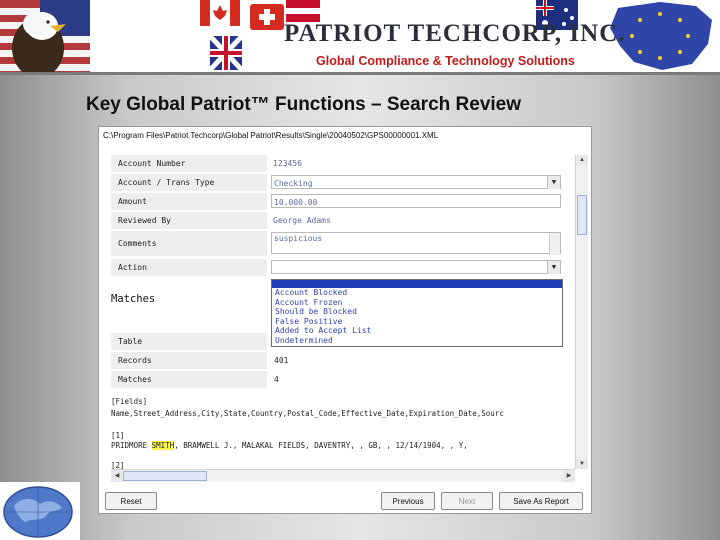  I want to click on matches-heading: Matches, so click(133, 299).